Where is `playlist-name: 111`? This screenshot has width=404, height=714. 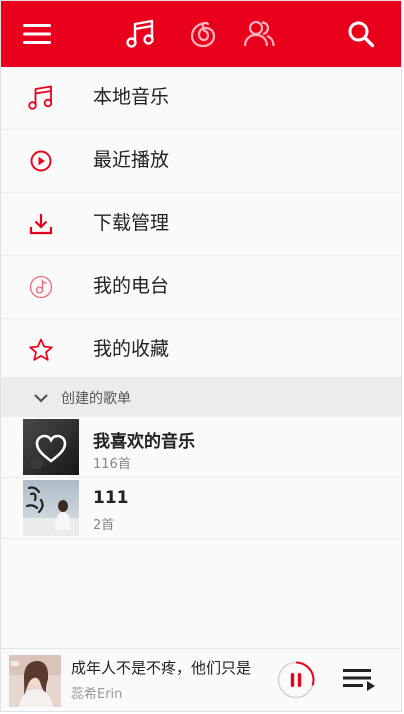
playlist-name: 111 is located at coordinates (111, 498).